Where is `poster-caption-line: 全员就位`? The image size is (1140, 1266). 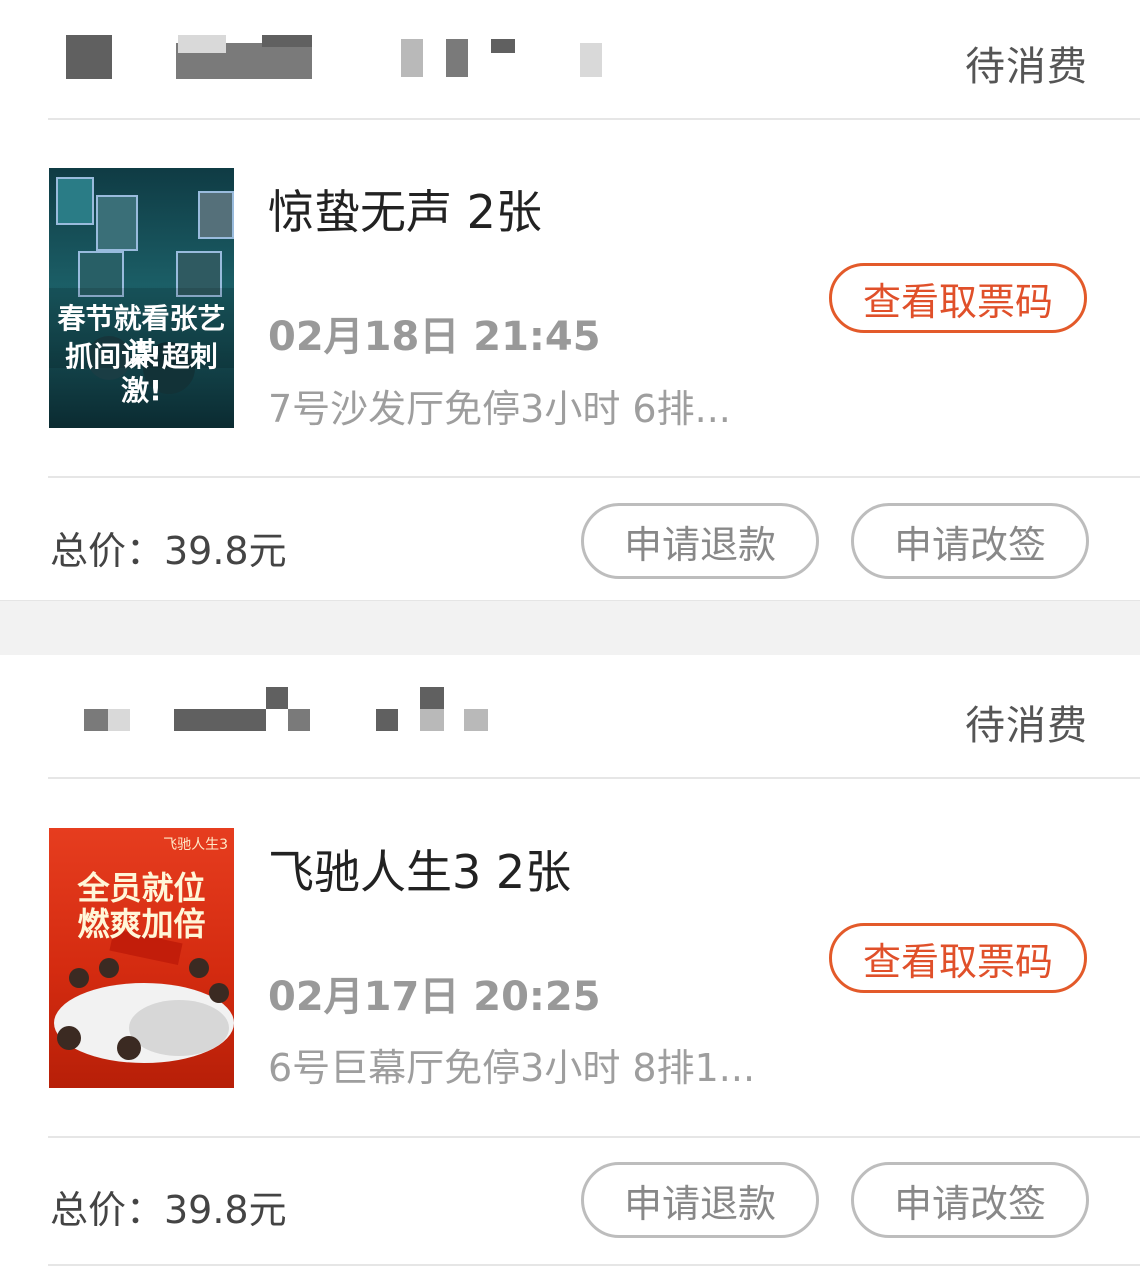
poster-caption-line: 全员就位 is located at coordinates (141, 888).